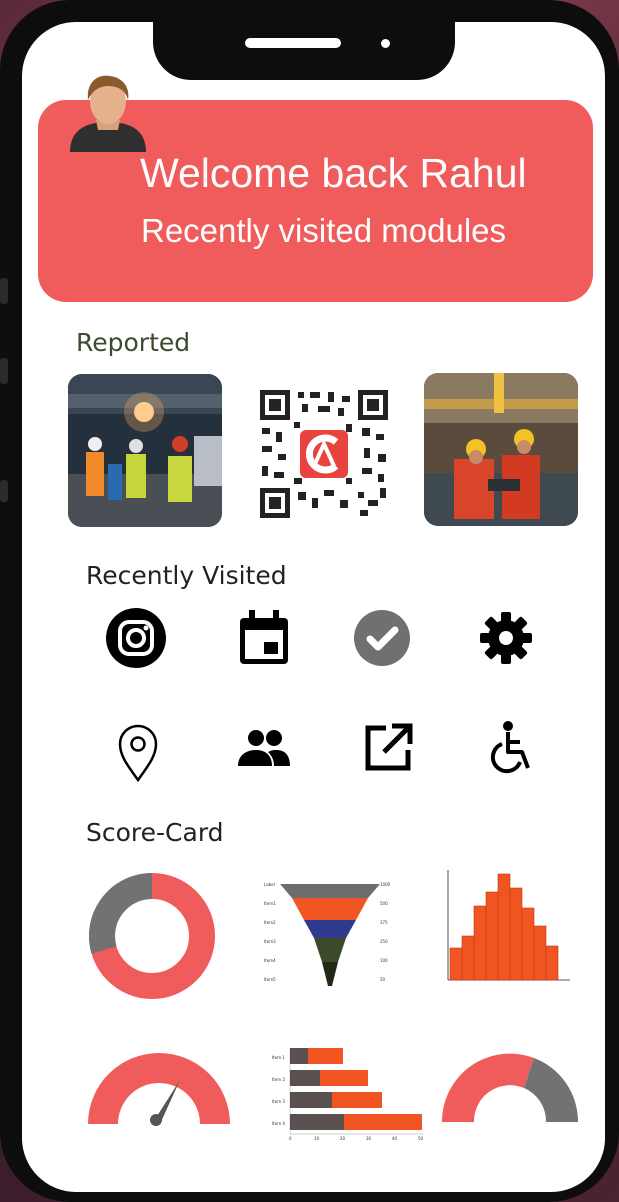  I want to click on welcome-text: Welcome back Rahul, so click(333, 173).